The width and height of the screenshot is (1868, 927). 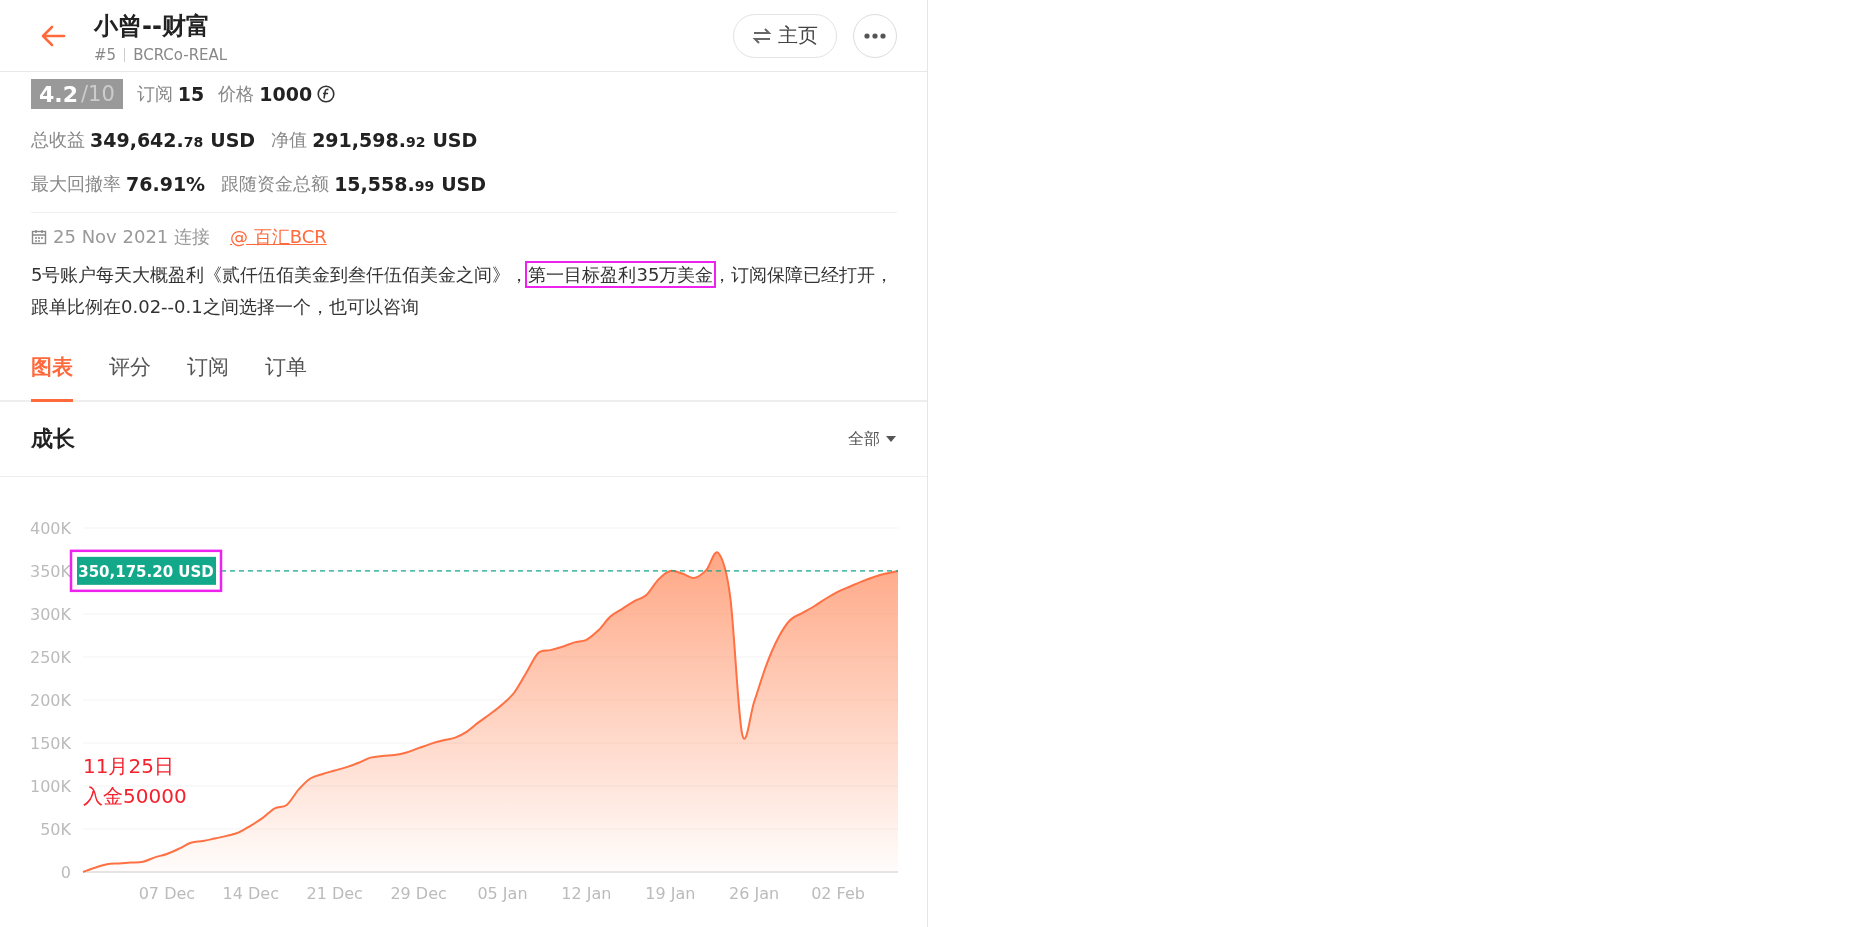 I want to click on x-axis-label: 12 Jan, so click(x=586, y=893).